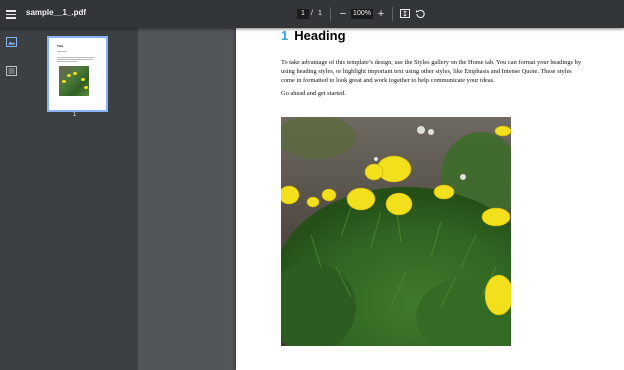 The height and width of the screenshot is (370, 624). I want to click on heading-number: 1, so click(285, 35).